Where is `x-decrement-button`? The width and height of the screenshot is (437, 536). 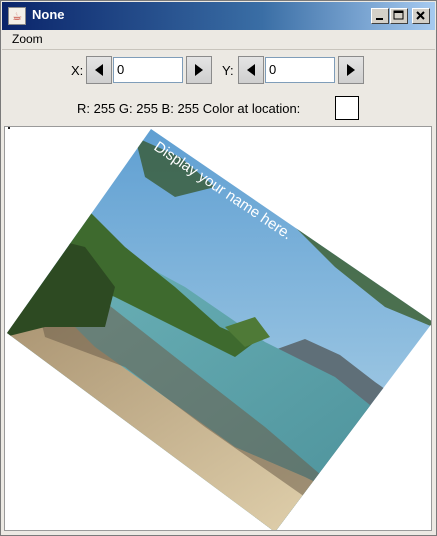
x-decrement-button is located at coordinates (99, 70).